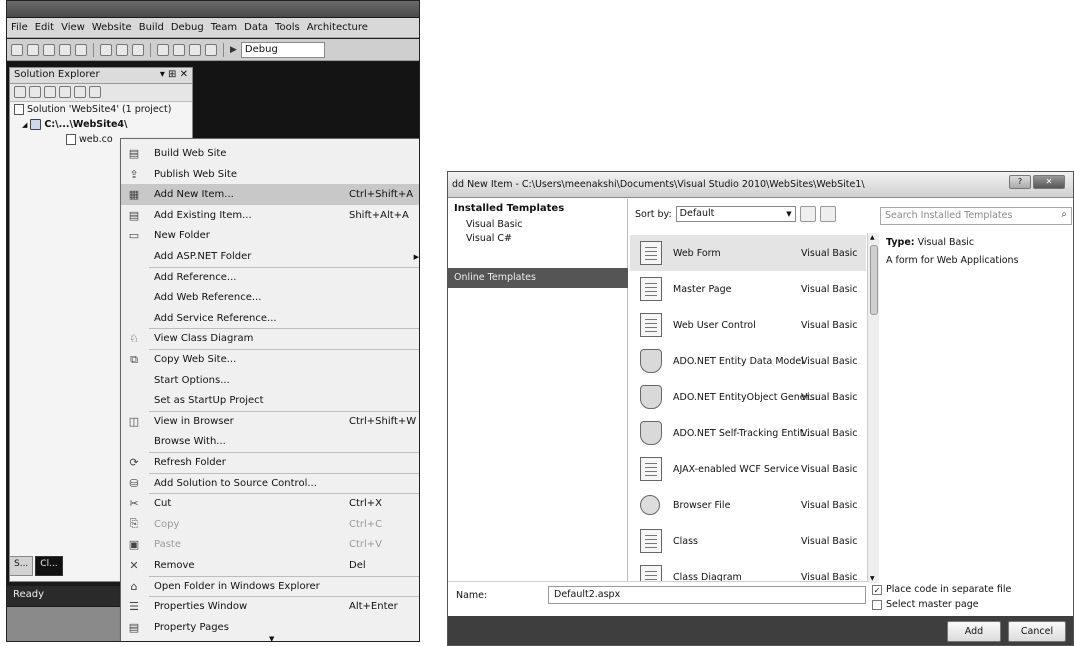 Image resolution: width=1074 pixels, height=646 pixels. I want to click on select-master-checkbox, so click(877, 604).